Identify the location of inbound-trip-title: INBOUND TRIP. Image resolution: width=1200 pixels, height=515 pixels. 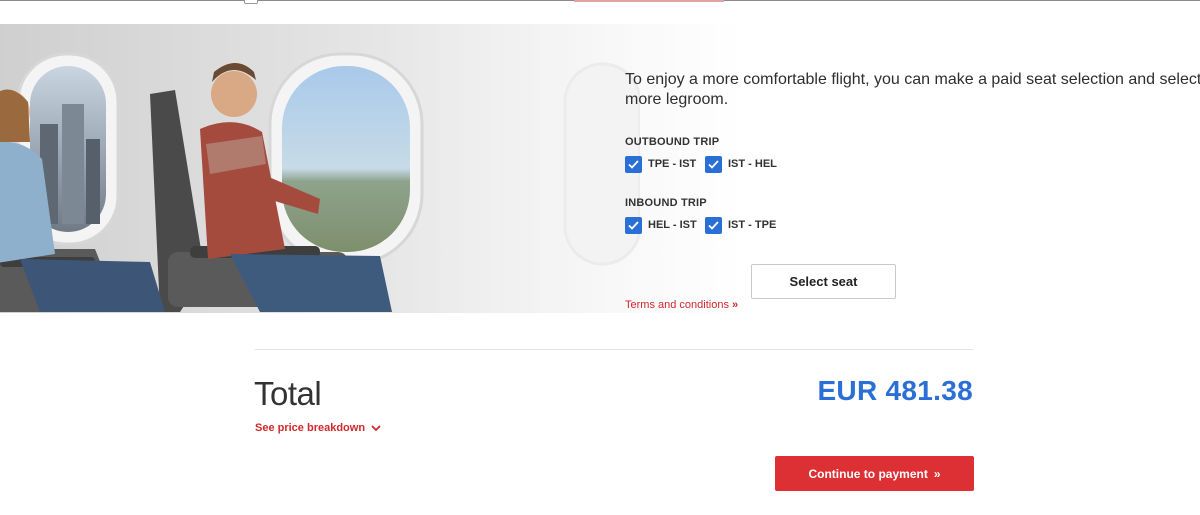
(666, 203).